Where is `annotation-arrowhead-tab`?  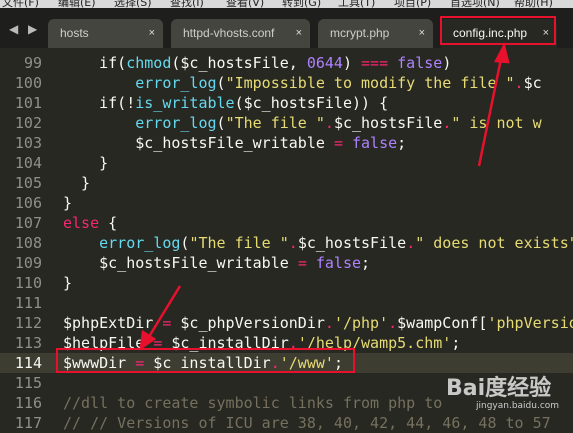
annotation-arrowhead-tab is located at coordinates (502, 53).